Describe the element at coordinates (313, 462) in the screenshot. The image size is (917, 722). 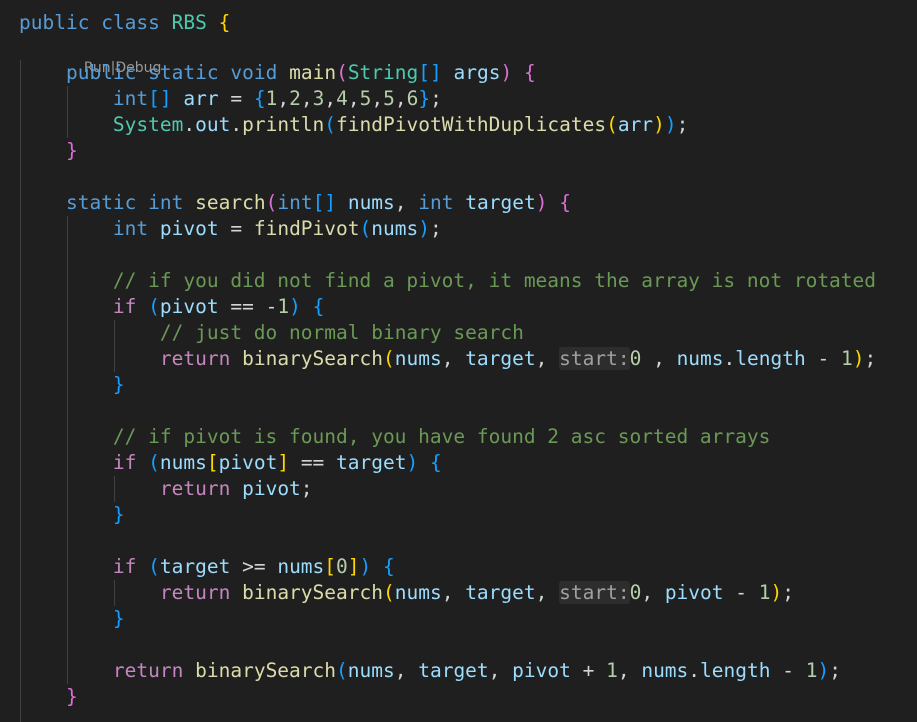
I see `code-token: ==` at that location.